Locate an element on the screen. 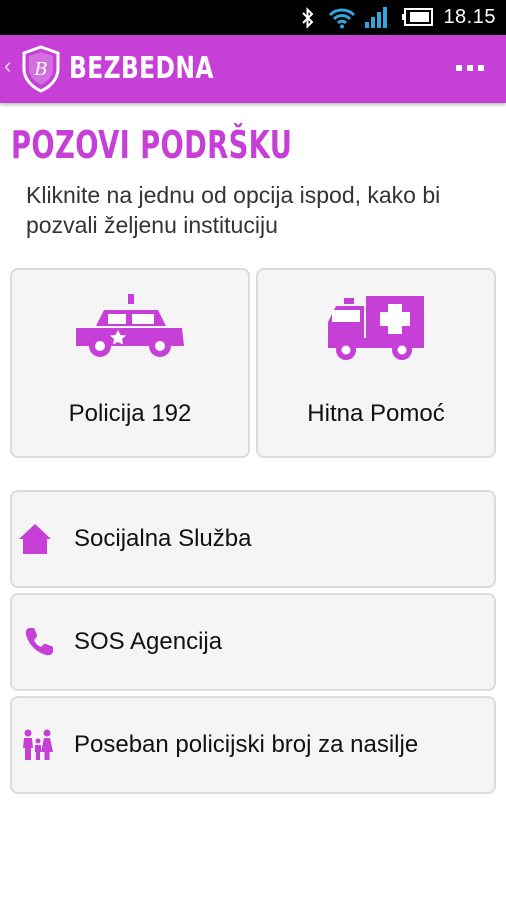  battery-icon is located at coordinates (417, 17).